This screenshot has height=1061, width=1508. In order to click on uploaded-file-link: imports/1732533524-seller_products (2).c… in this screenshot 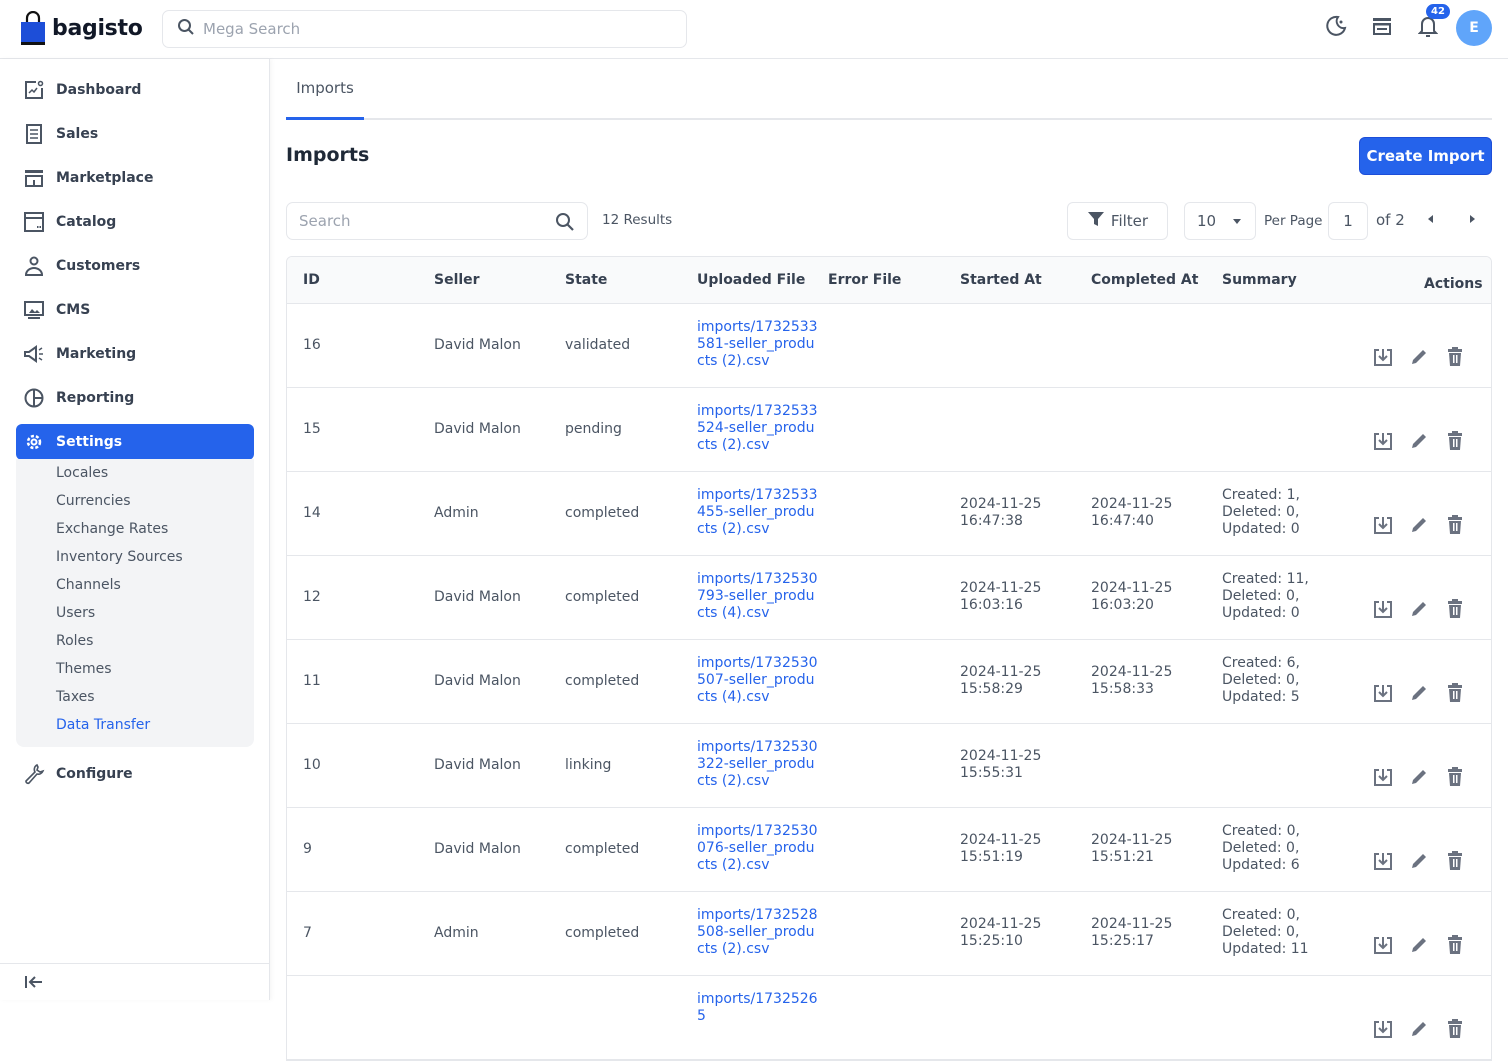, I will do `click(759, 428)`.